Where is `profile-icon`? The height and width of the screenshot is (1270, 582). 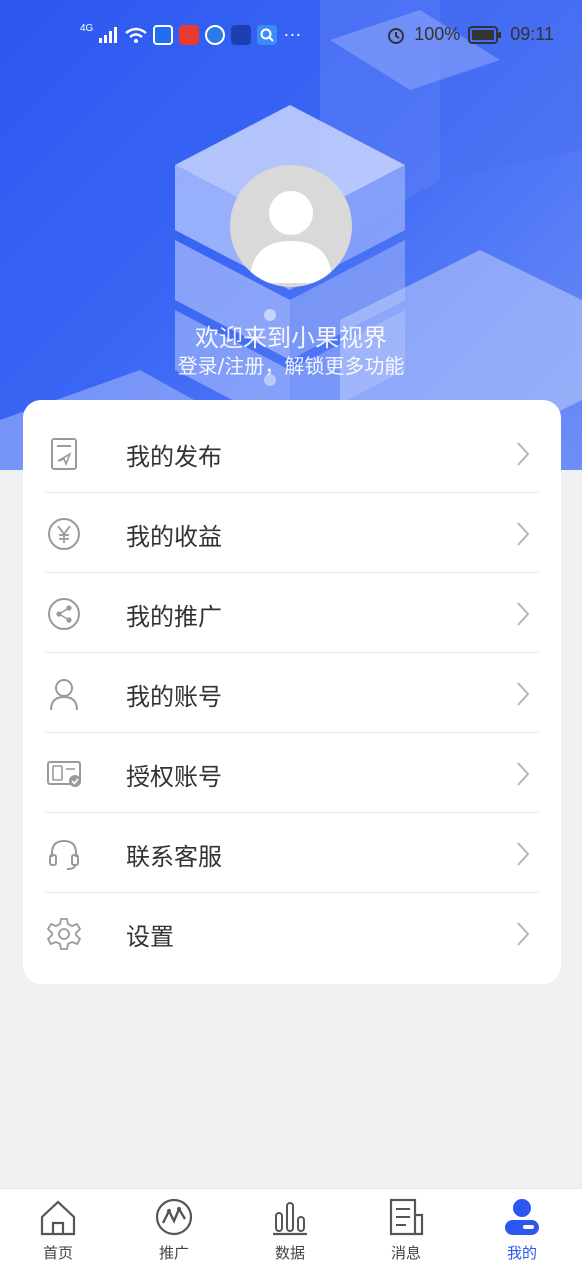
profile-icon is located at coordinates (522, 1217).